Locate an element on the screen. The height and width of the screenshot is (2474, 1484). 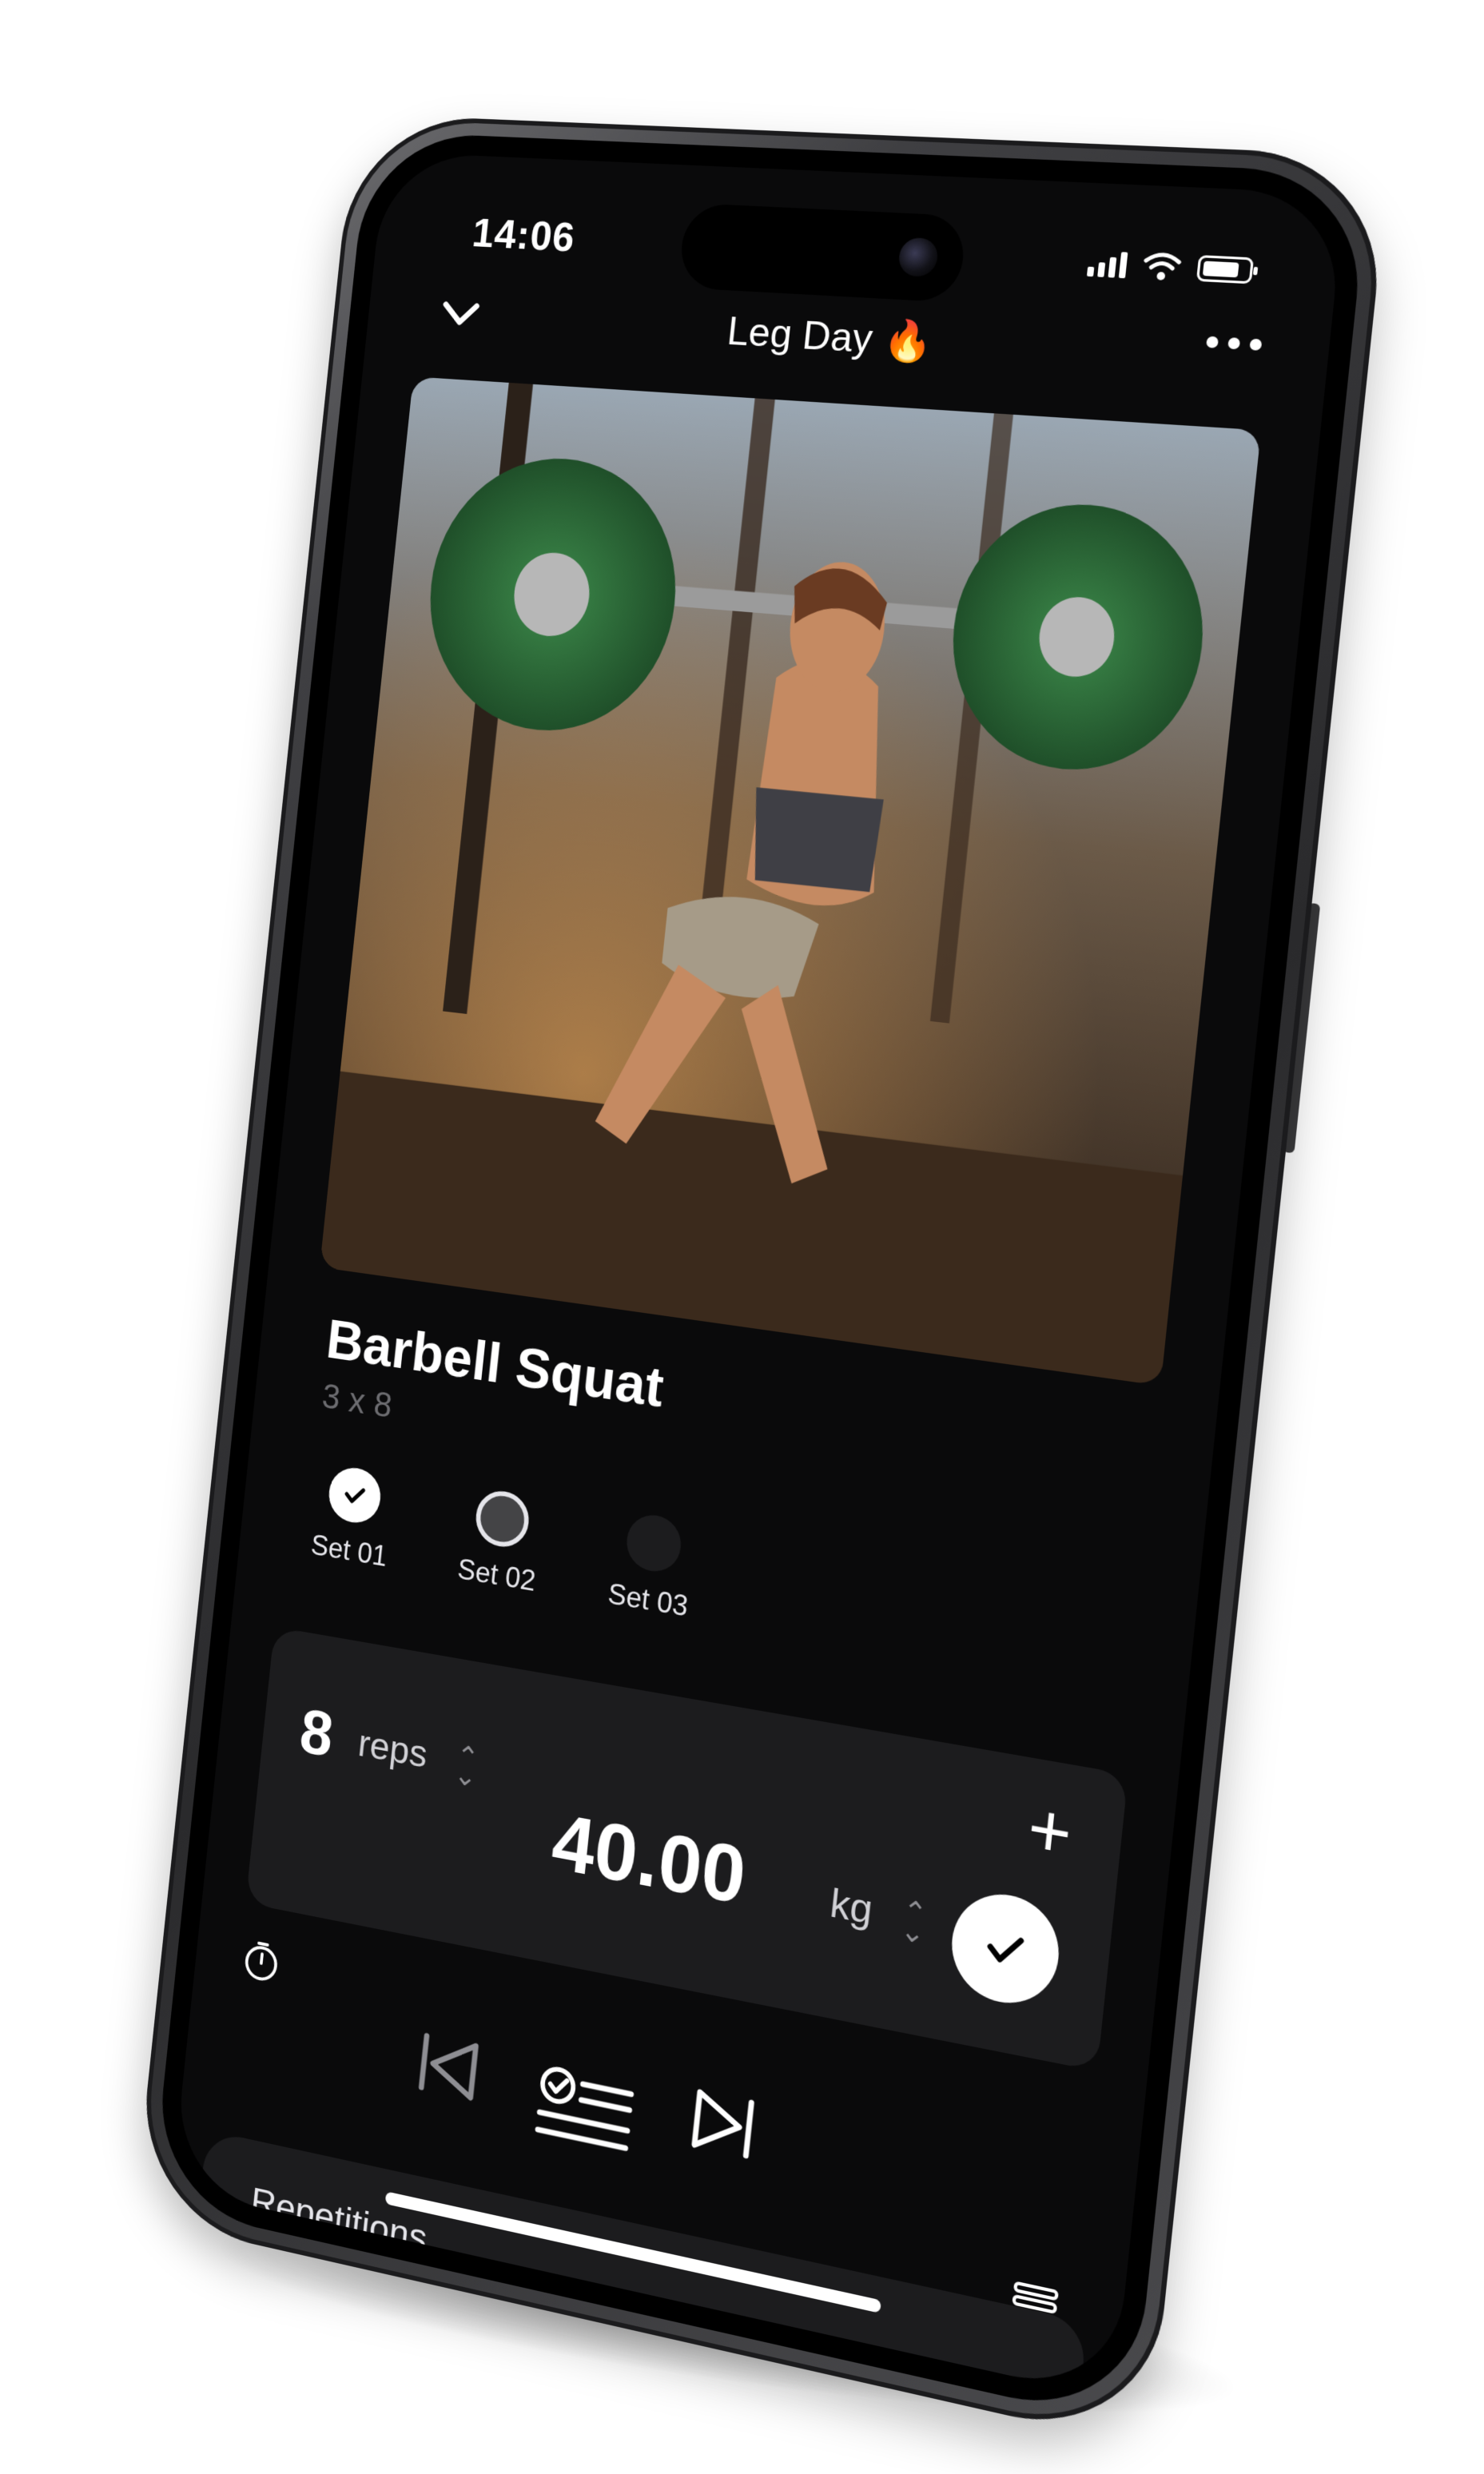
set-label: Set 01 is located at coordinates (349, 1550).